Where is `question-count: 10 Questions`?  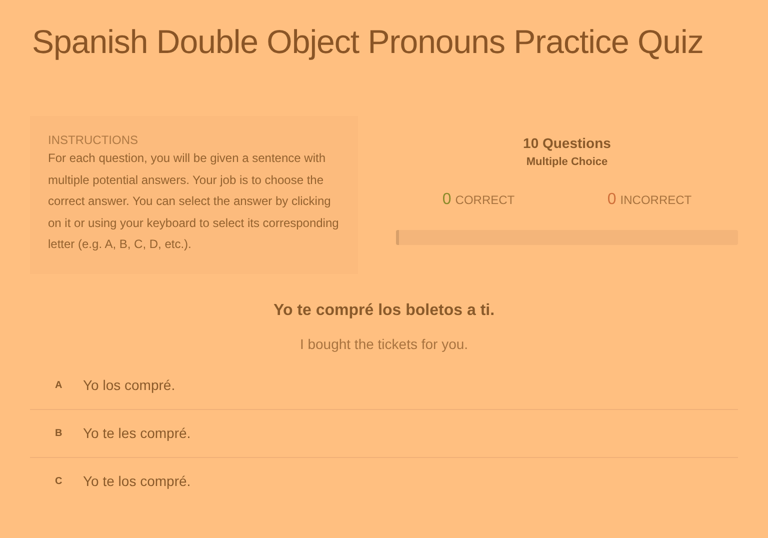
question-count: 10 Questions is located at coordinates (567, 143).